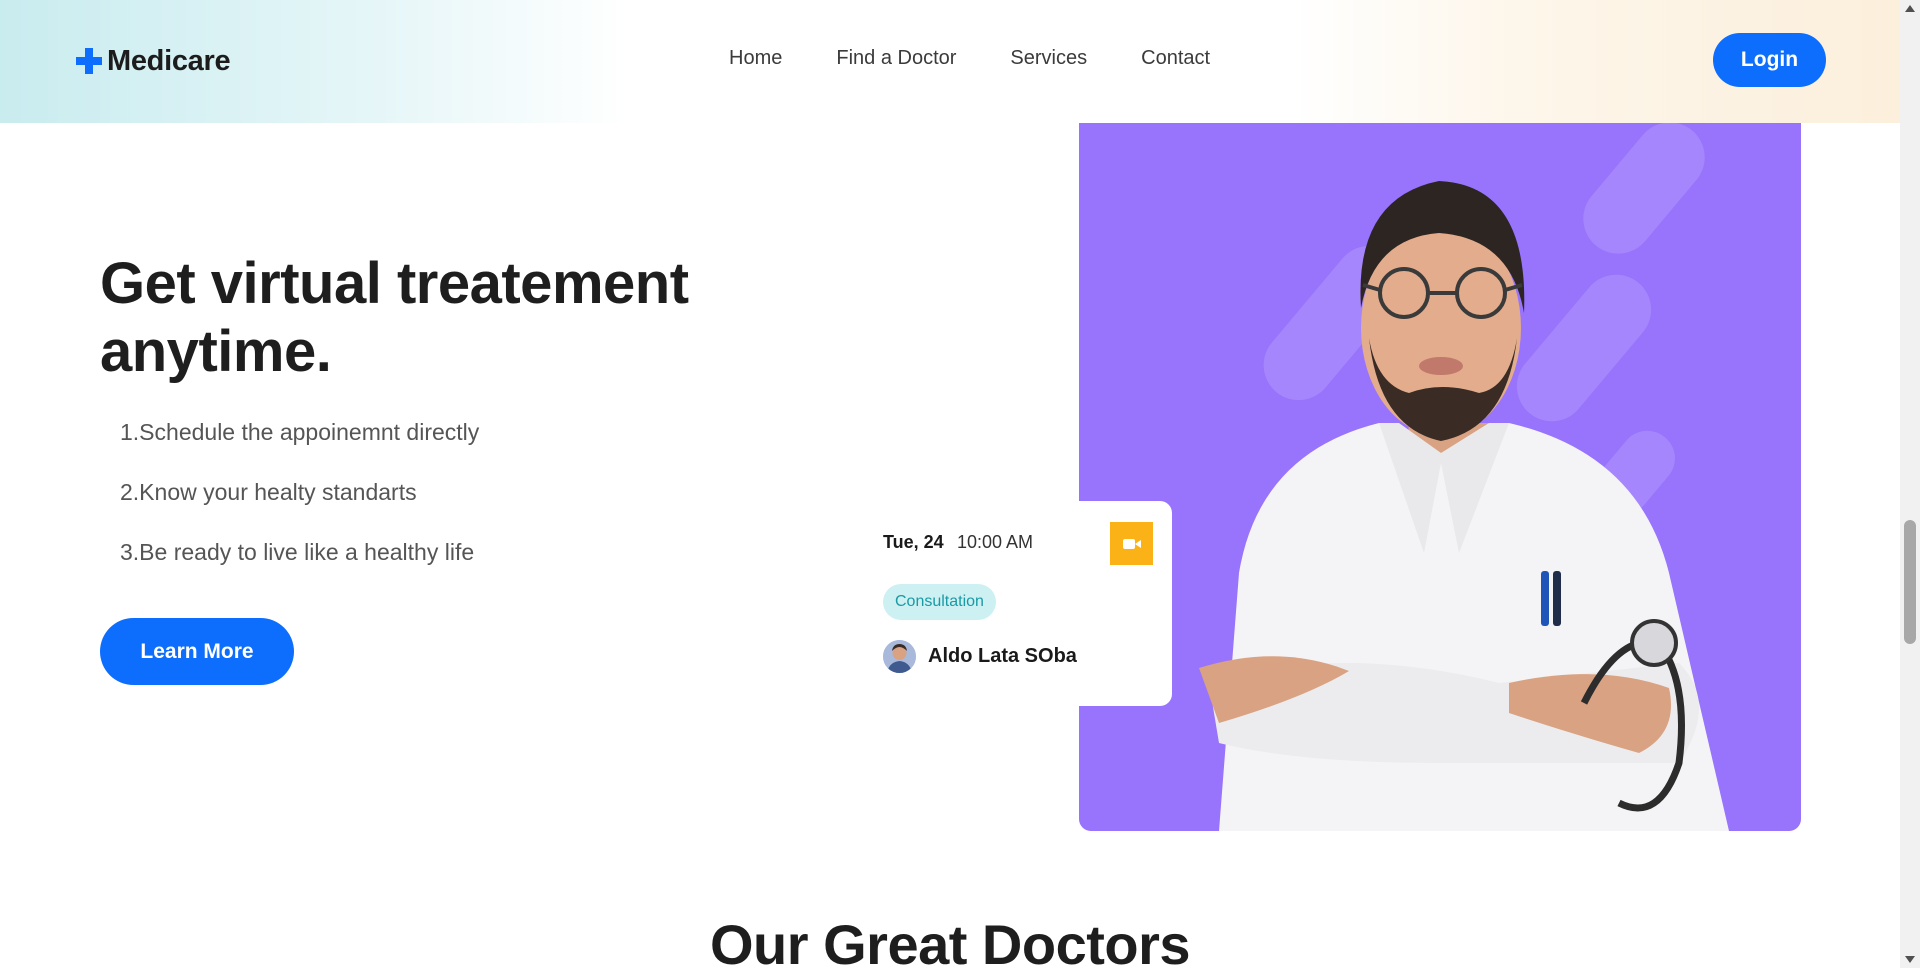  I want to click on scroll-up-arrow-icon, so click(1910, 8).